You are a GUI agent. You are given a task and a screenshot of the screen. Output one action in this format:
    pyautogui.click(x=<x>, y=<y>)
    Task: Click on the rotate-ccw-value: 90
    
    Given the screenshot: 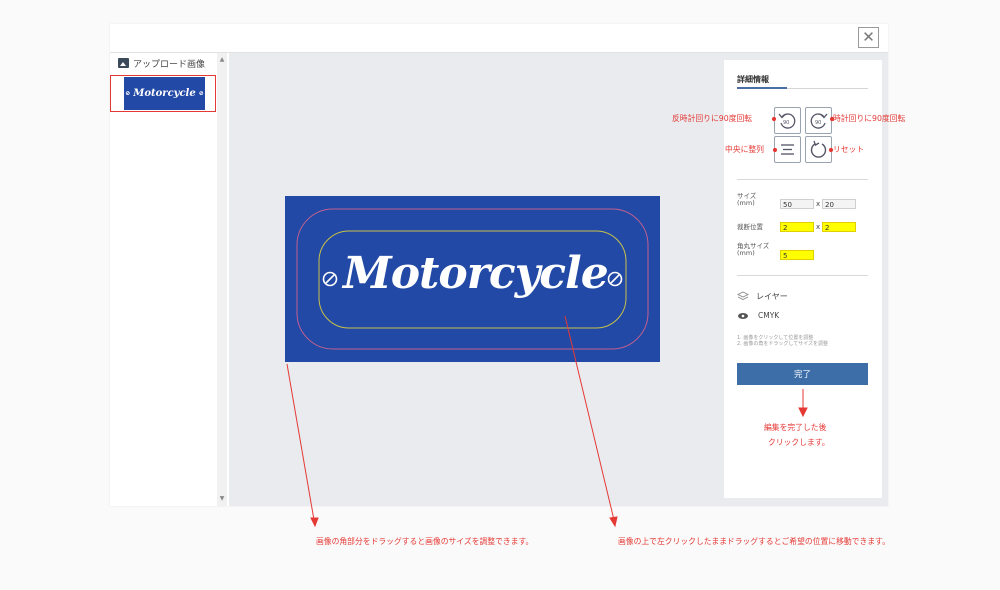 What is the action you would take?
    pyautogui.click(x=786, y=123)
    